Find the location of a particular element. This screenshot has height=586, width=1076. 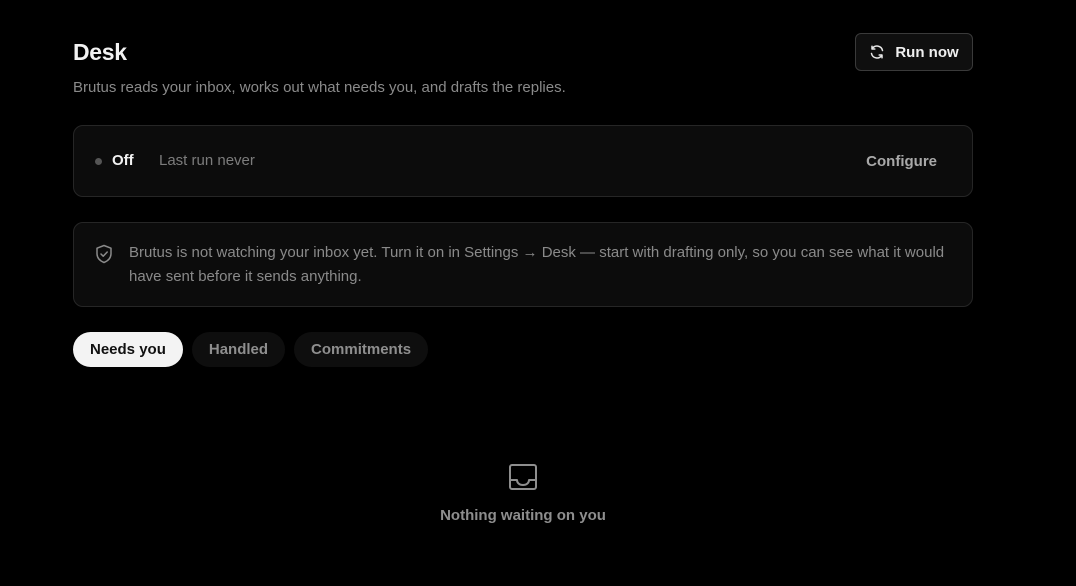

tab-commitments: Commitments is located at coordinates (361, 349).